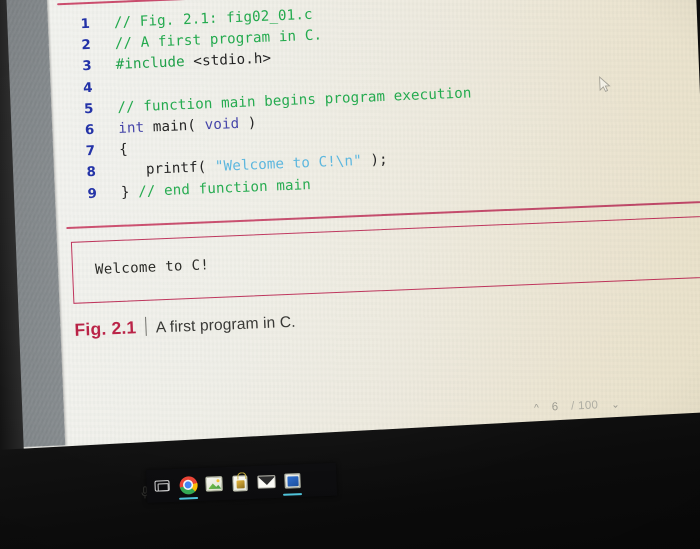 The width and height of the screenshot is (700, 549). Describe the element at coordinates (605, 84) in the screenshot. I see `mouse-cursor` at that location.